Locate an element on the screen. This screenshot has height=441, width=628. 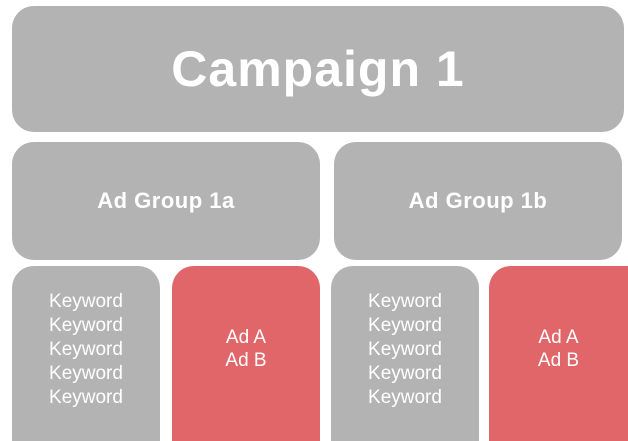
ad-group-label: Ad Group 1a is located at coordinates (166, 200).